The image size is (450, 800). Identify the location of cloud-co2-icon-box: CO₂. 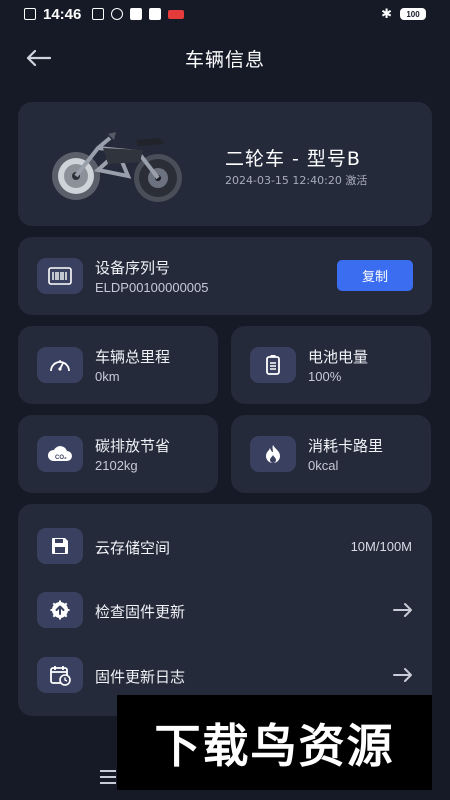
(60, 454).